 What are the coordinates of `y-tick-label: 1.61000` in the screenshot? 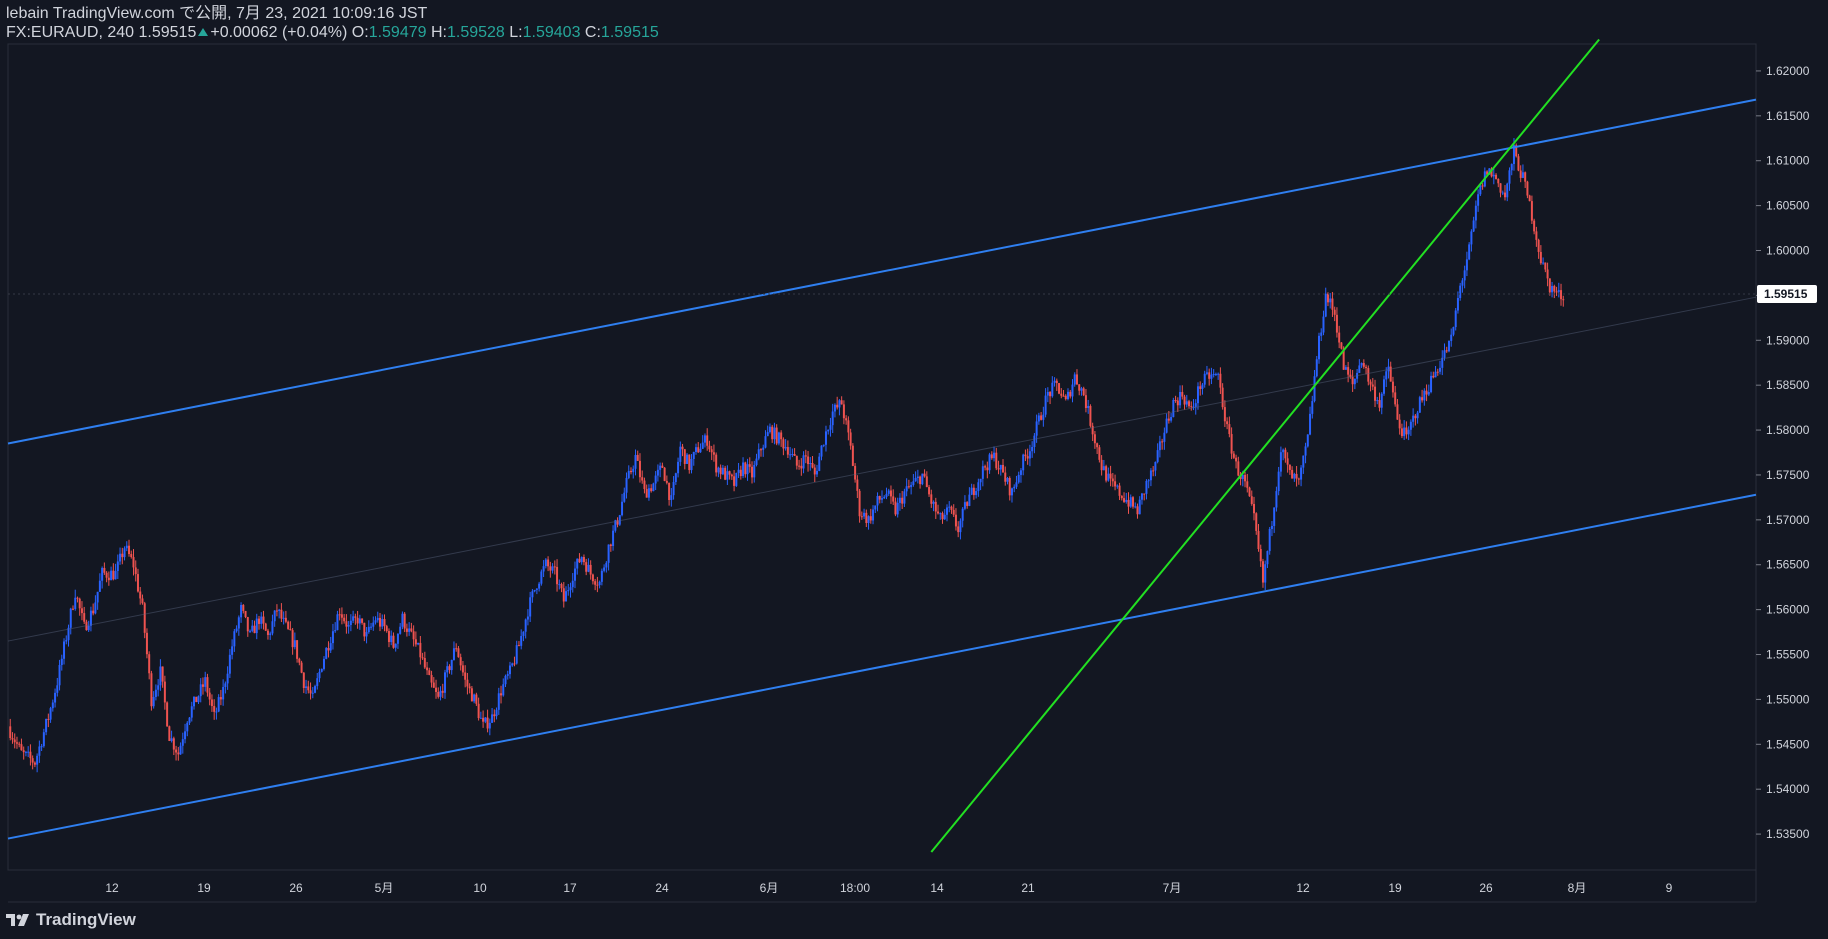 It's located at (1788, 161).